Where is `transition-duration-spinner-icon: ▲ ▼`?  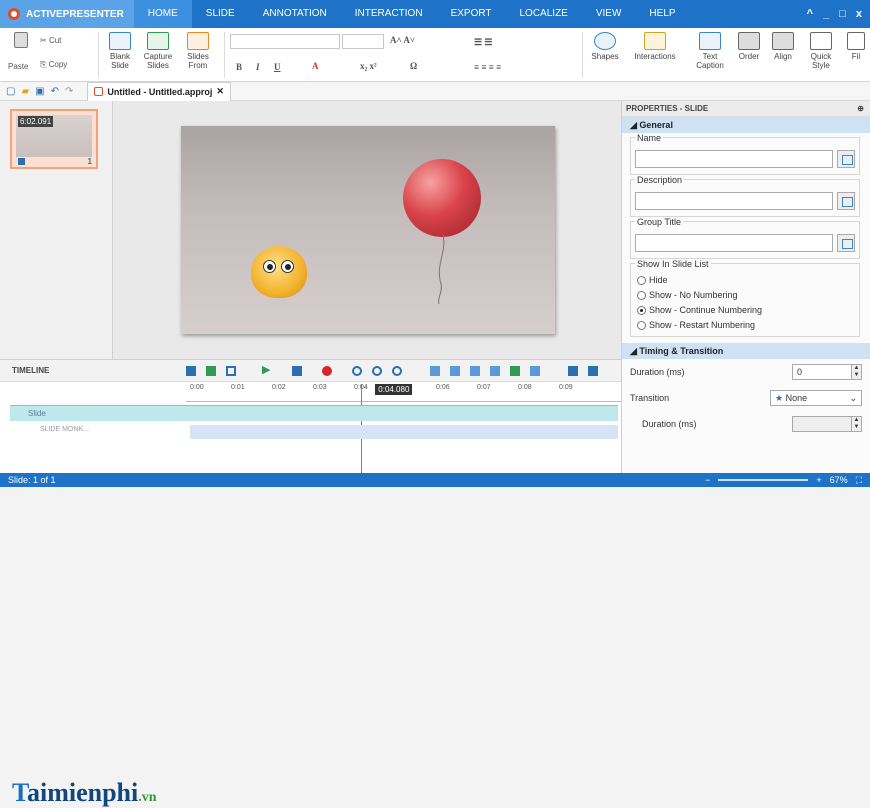
transition-duration-spinner-icon: ▲ ▼ is located at coordinates (856, 424).